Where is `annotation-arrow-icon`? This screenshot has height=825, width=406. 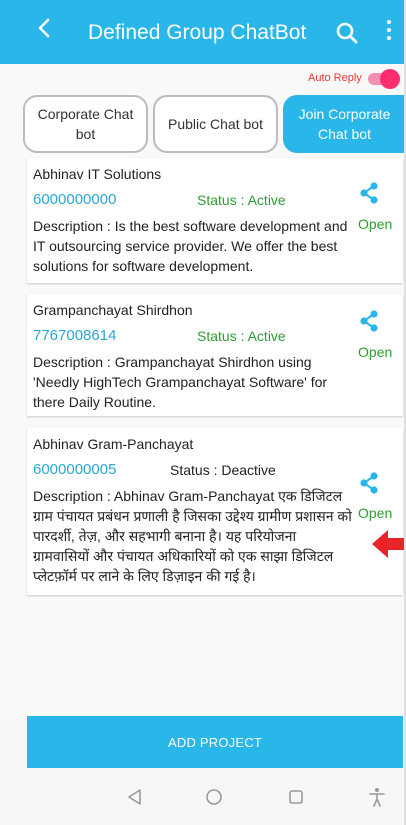 annotation-arrow-icon is located at coordinates (387, 544).